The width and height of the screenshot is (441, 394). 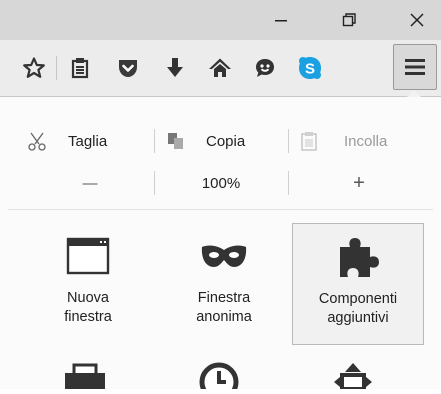 I want to click on hello-chat-button, so click(x=265, y=68).